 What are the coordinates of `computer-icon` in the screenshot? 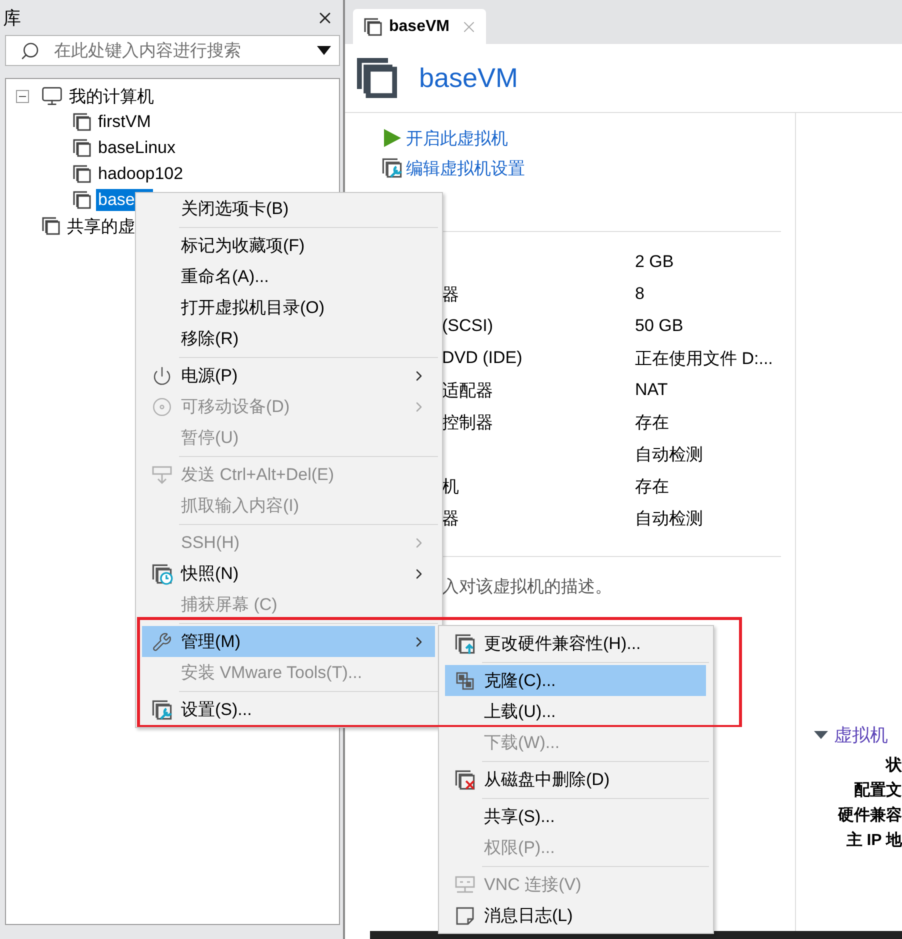 It's located at (52, 96).